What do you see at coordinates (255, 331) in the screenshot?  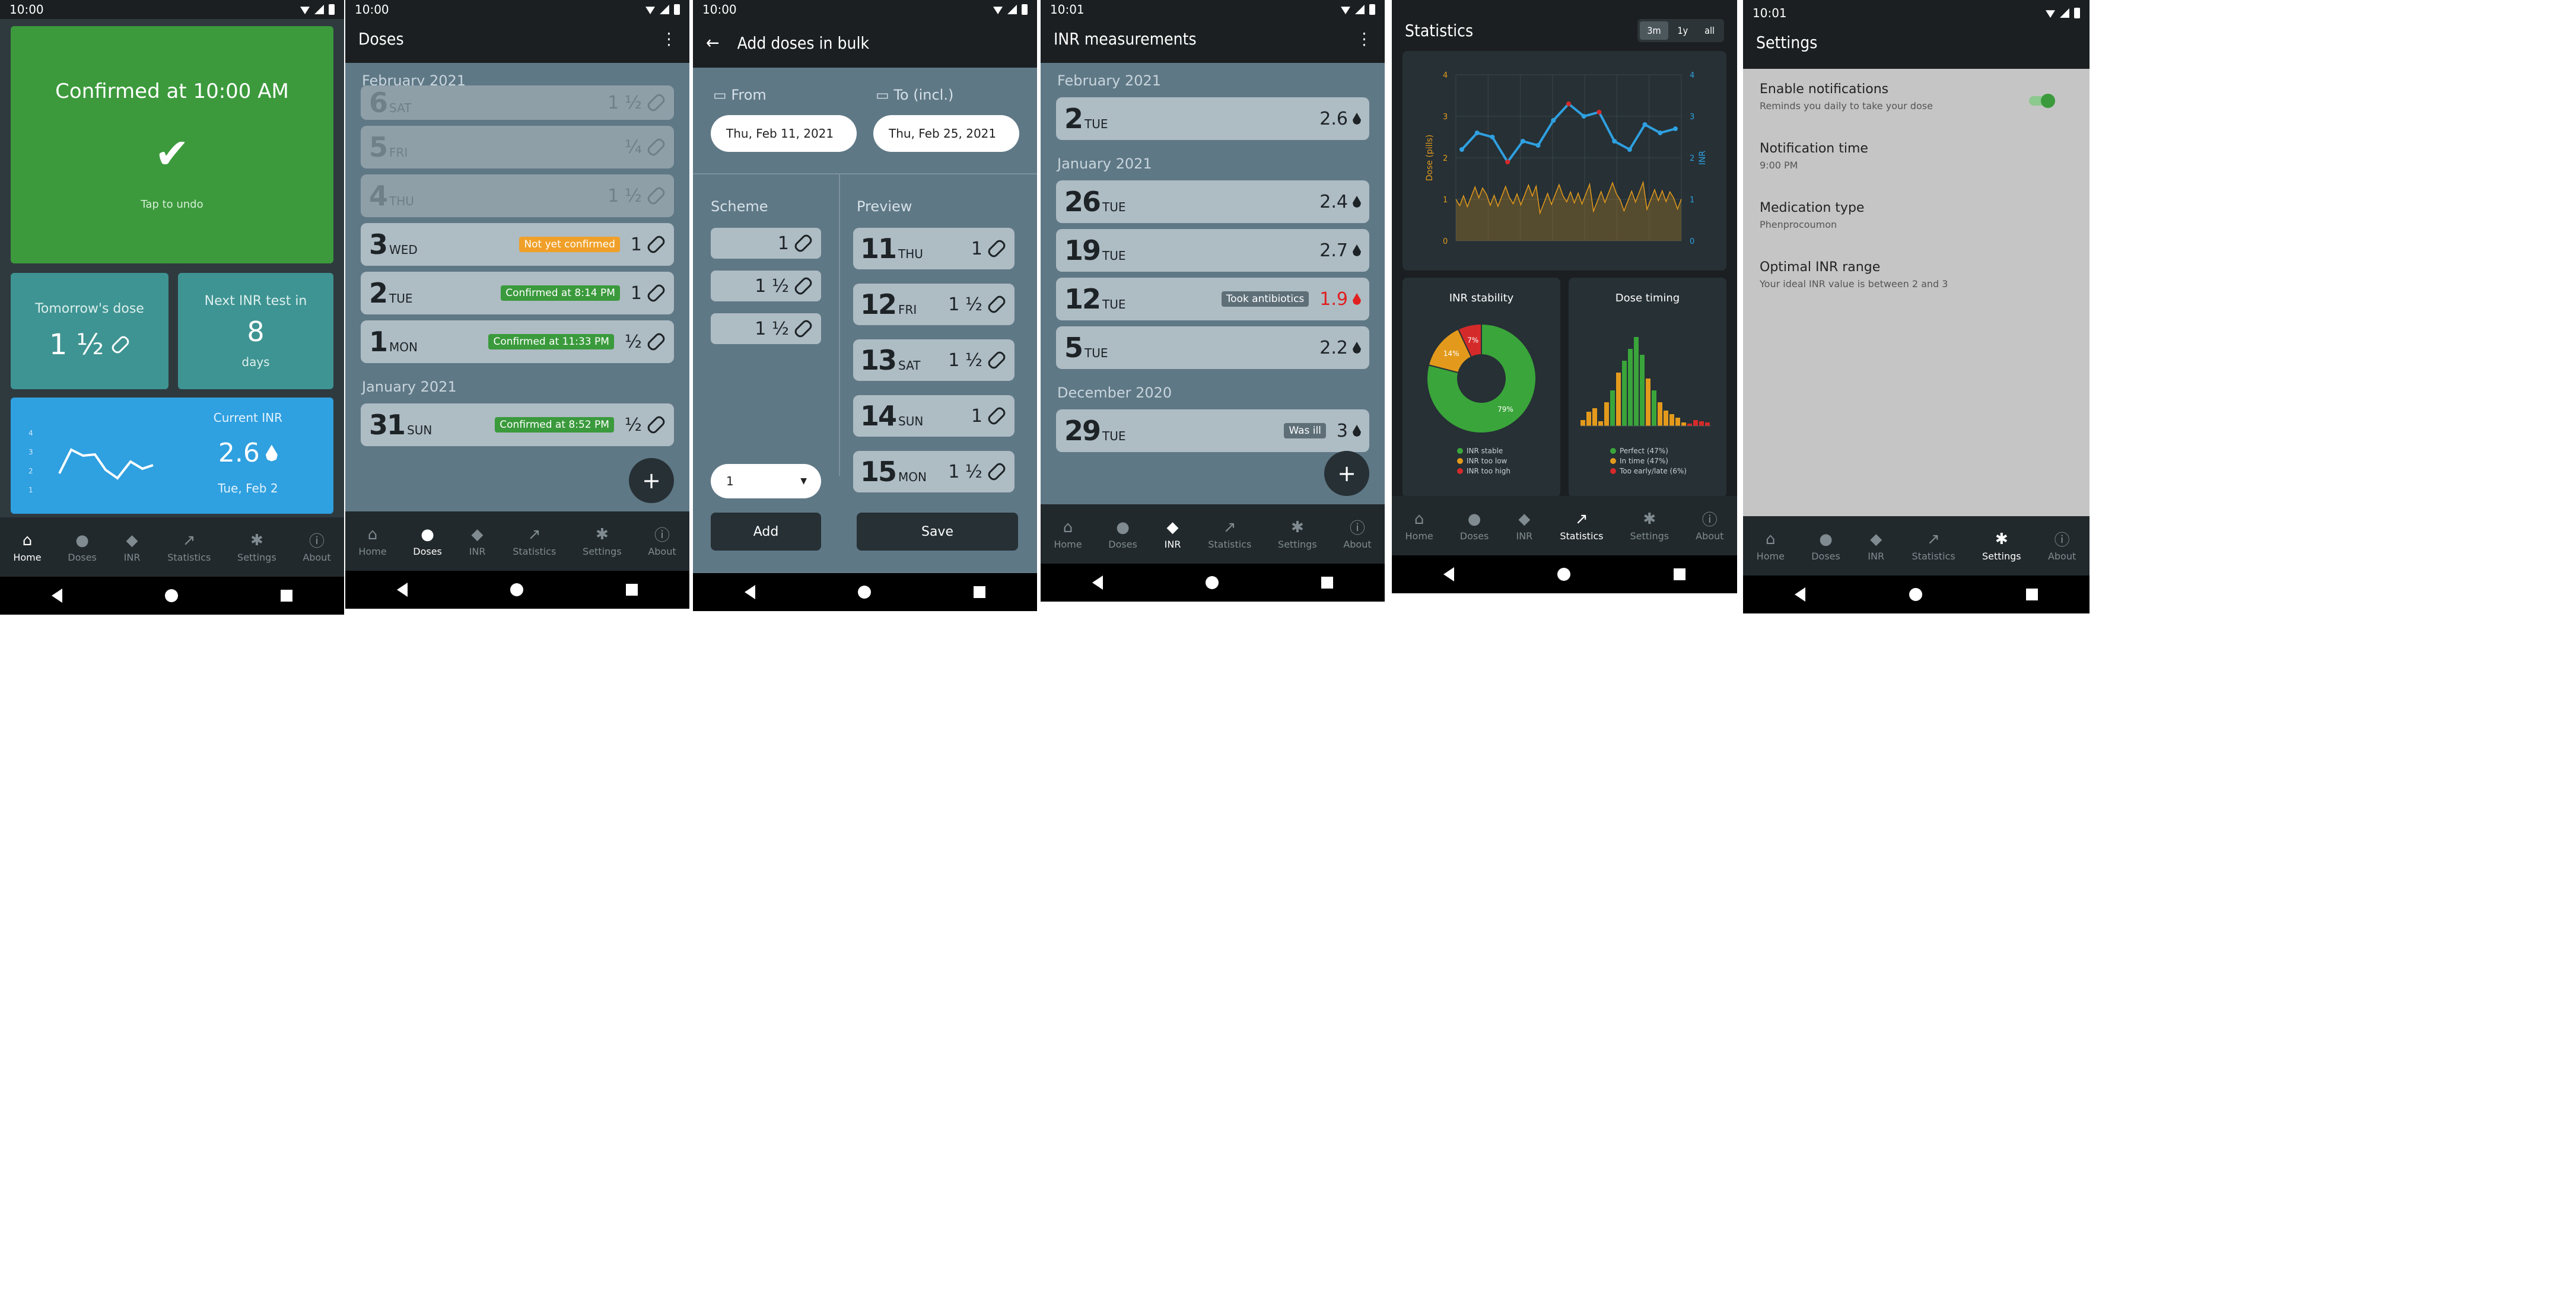 I see `next-inr-card: Next INR test in 8 days` at bounding box center [255, 331].